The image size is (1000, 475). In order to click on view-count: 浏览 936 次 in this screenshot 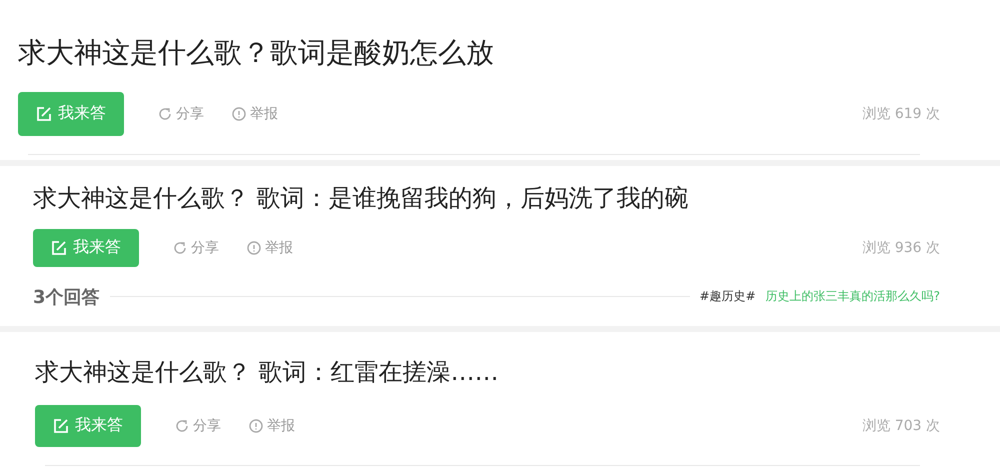, I will do `click(901, 247)`.